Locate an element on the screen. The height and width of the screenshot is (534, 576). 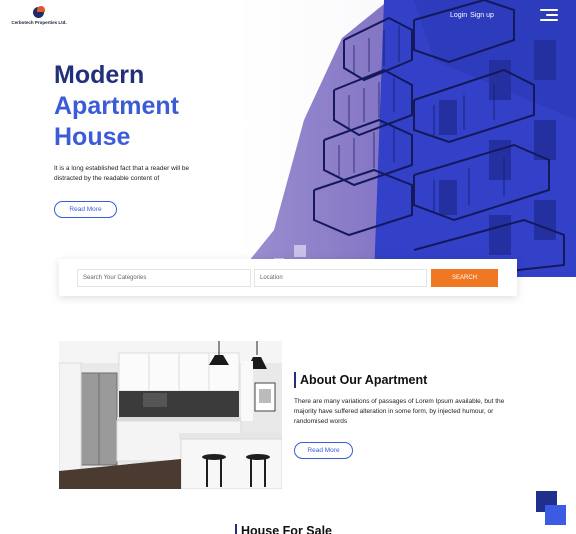
hero-title-line-1: Modern is located at coordinates (99, 75).